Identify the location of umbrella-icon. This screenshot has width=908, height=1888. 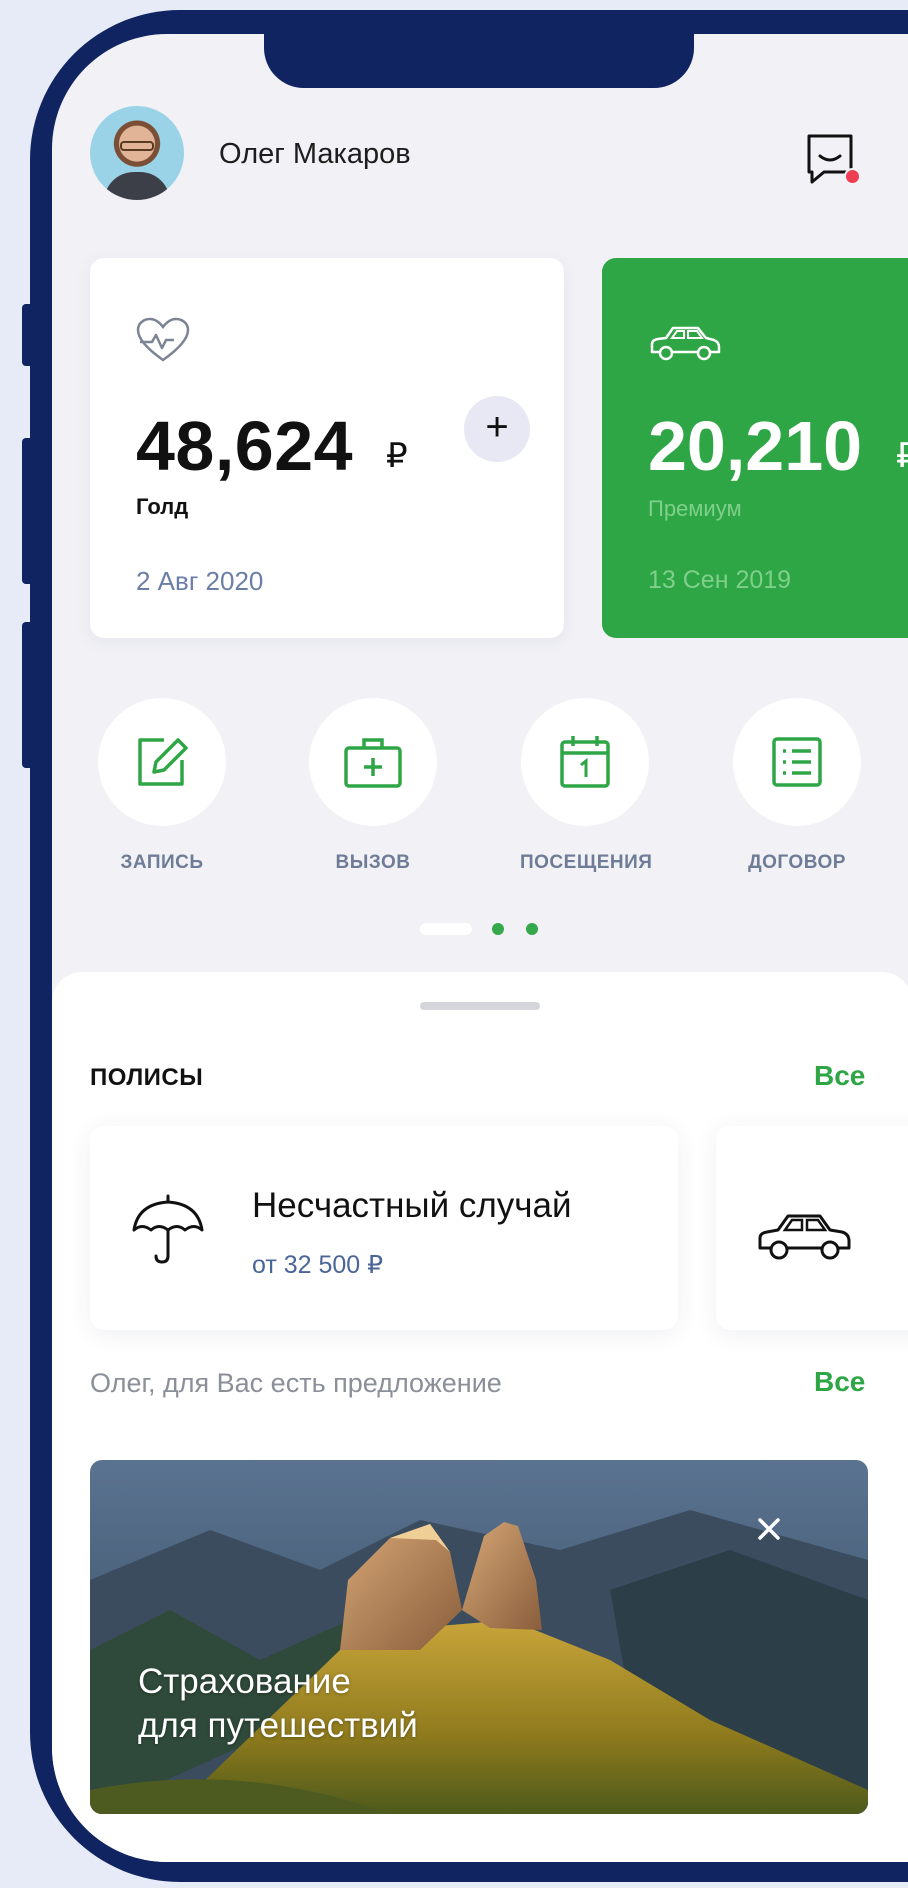
(168, 1229).